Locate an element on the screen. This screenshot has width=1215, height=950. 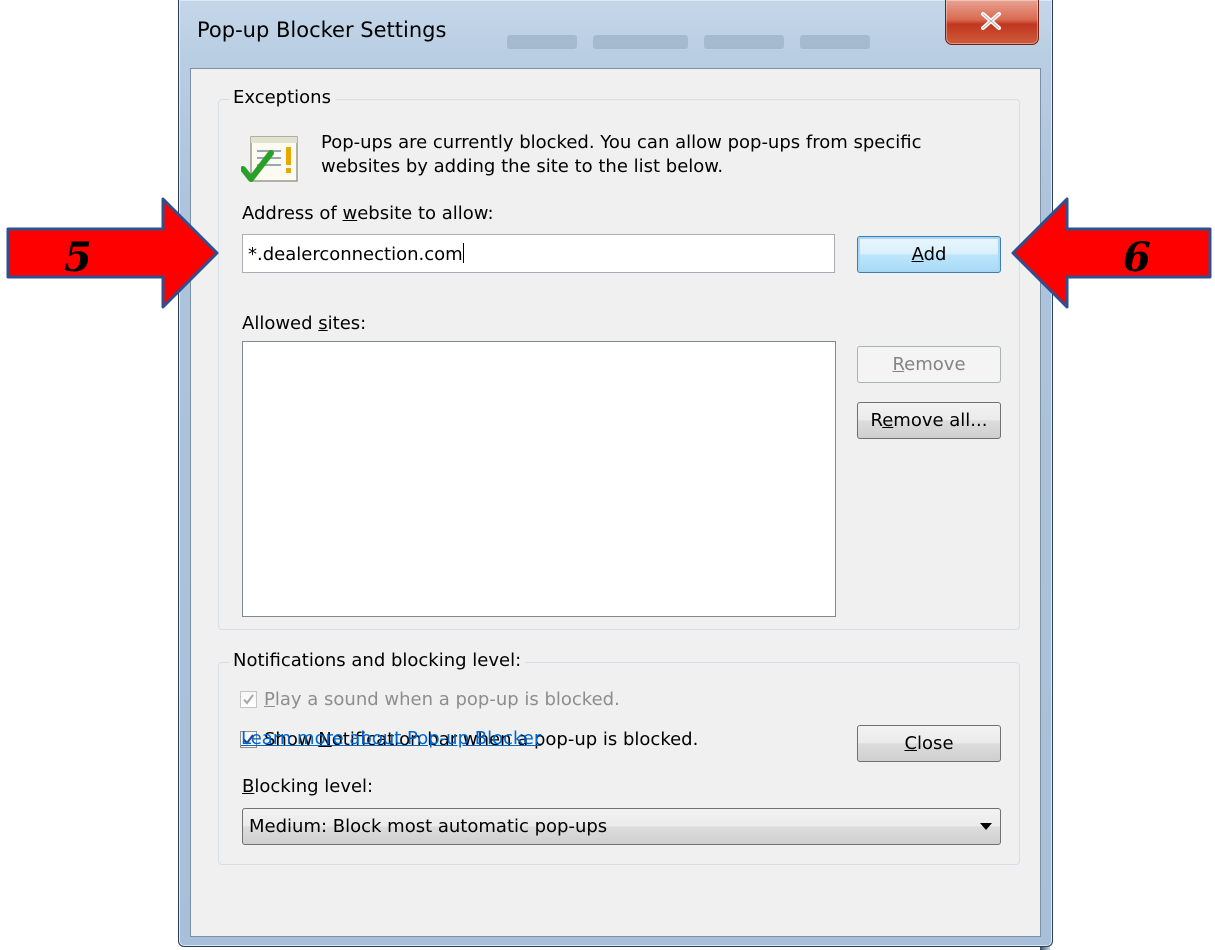
pop-up-list-check-icon is located at coordinates (270, 162).